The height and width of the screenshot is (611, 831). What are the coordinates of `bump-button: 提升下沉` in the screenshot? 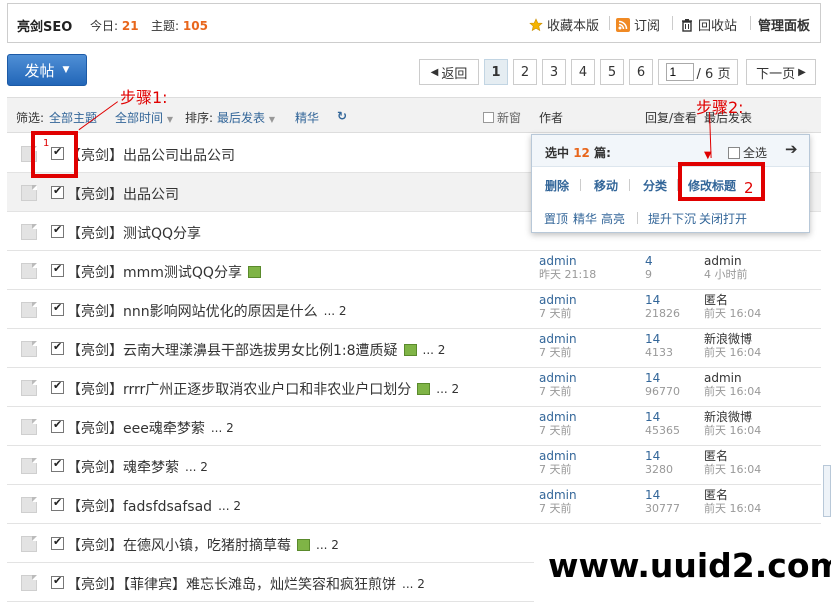 It's located at (672, 218).